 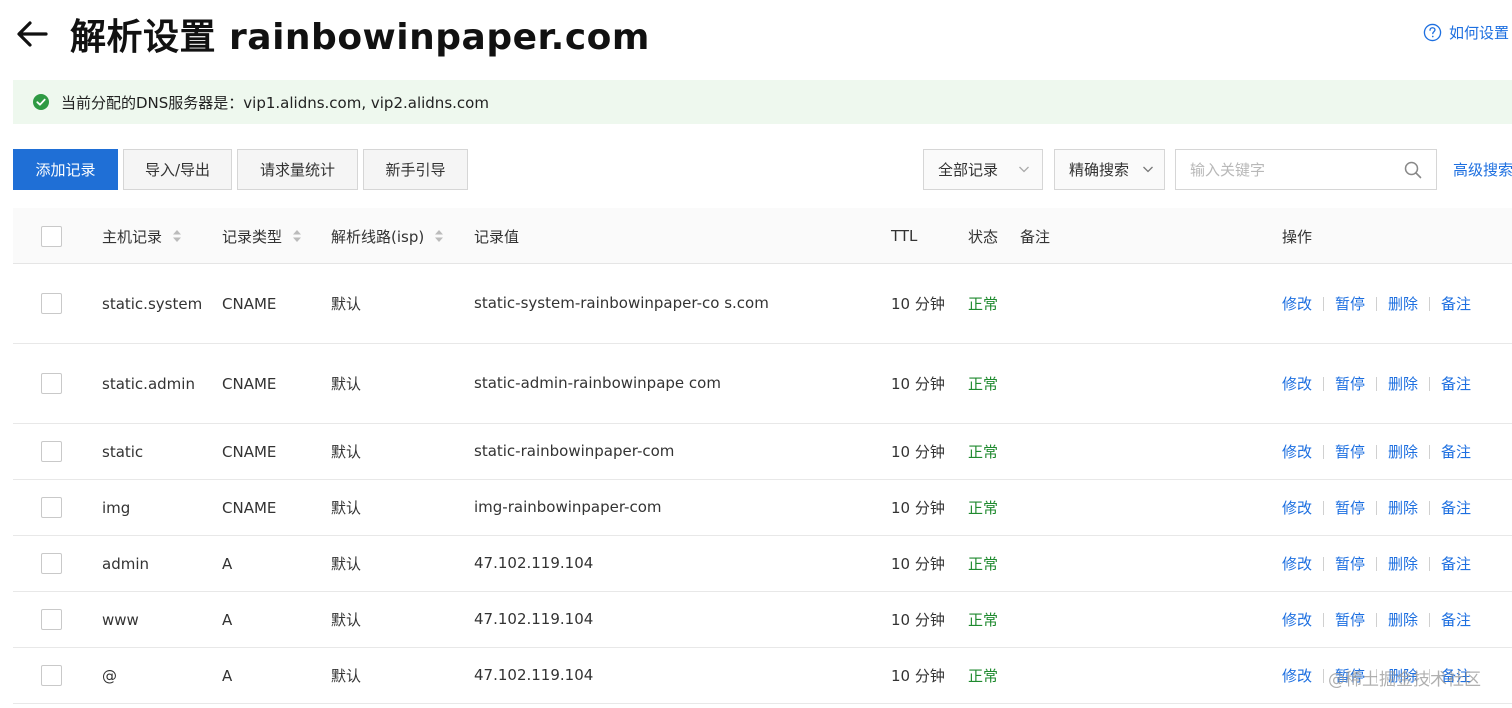 I want to click on column-ttl: TTL, so click(x=904, y=236).